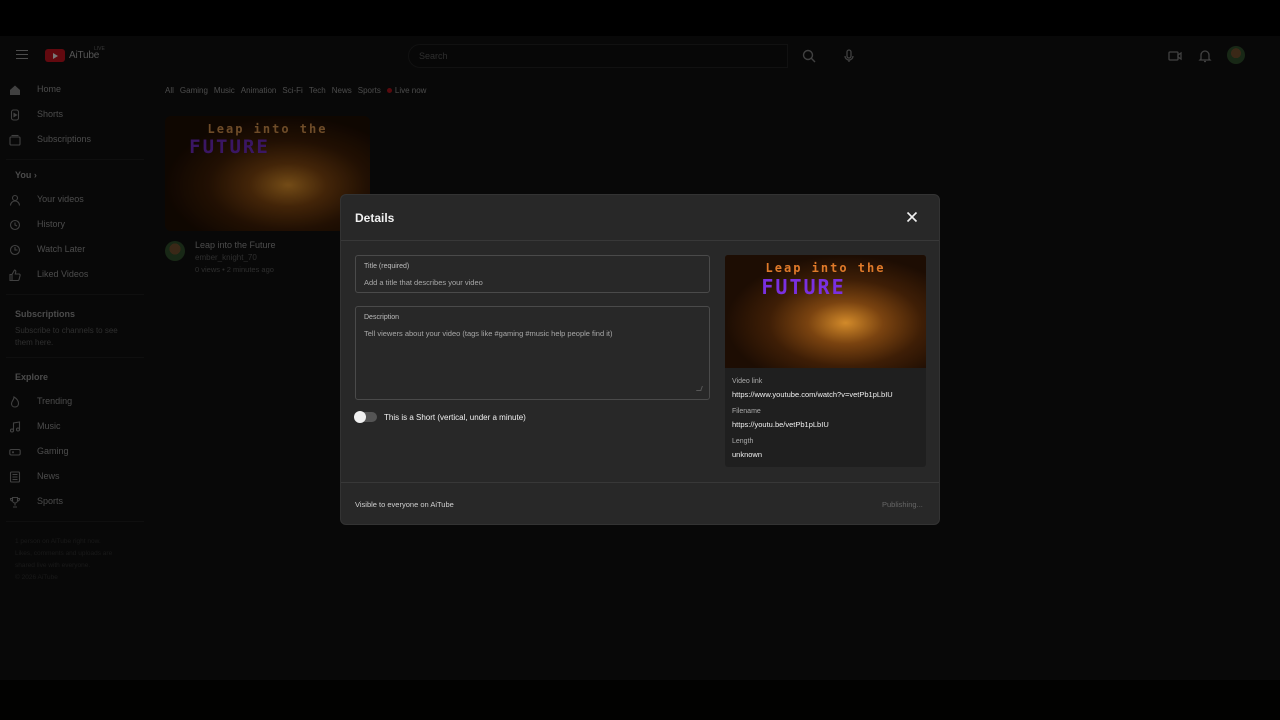 The height and width of the screenshot is (720, 1280). Describe the element at coordinates (423, 282) in the screenshot. I see `title-field-placeholder: Add a title that describes your video` at that location.